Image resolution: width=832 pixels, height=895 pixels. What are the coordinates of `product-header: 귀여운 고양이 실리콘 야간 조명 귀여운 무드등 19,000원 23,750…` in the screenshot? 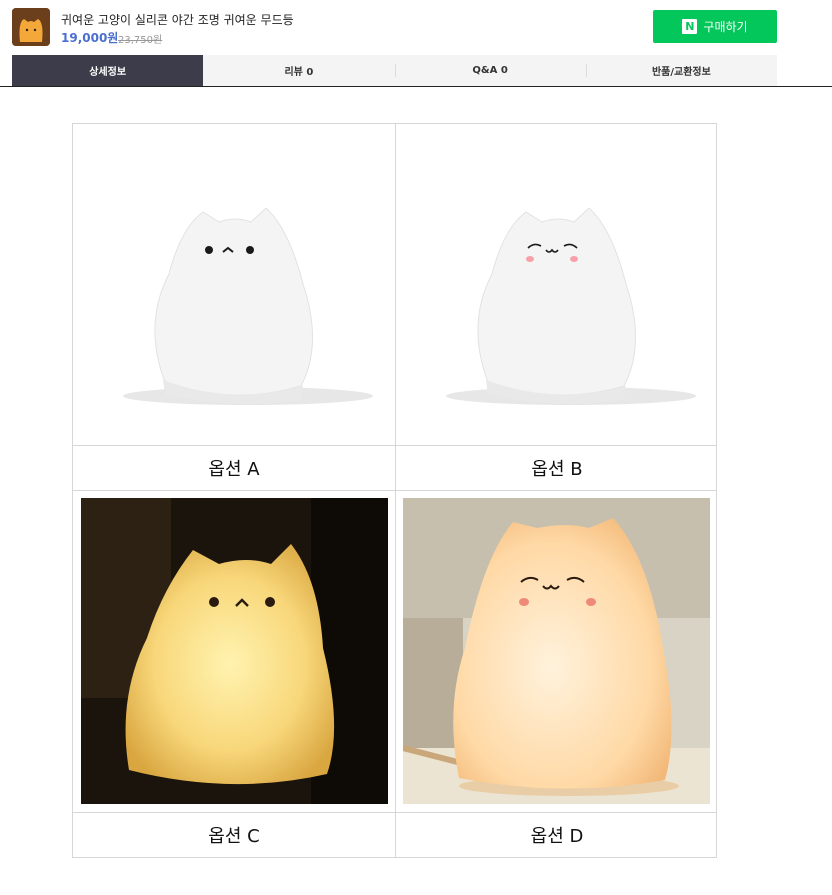 It's located at (416, 43).